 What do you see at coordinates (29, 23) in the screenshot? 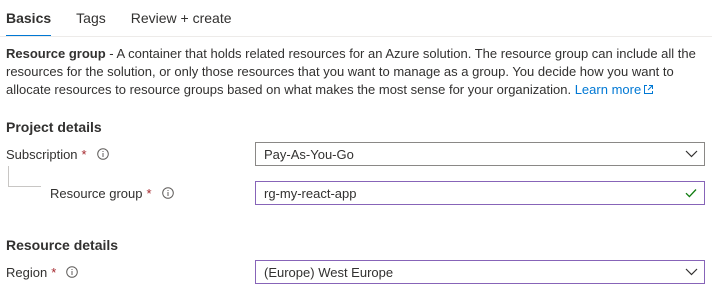
I see `tab-basics: Basics` at bounding box center [29, 23].